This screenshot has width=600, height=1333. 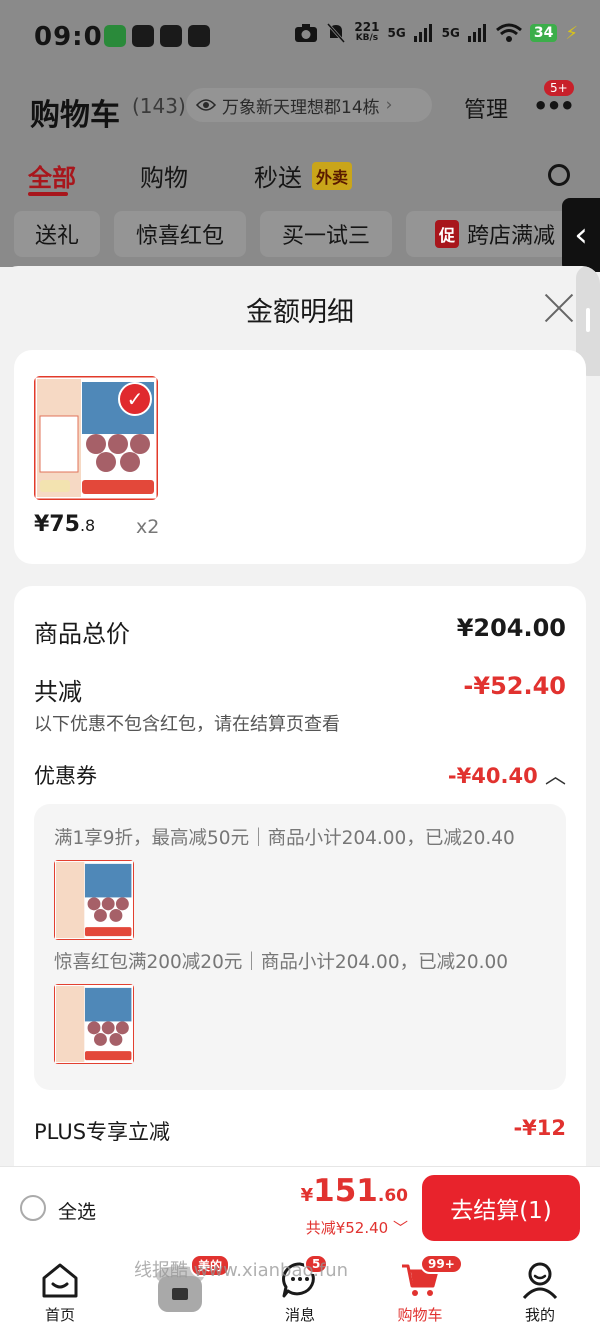 I want to click on tiktok-icon, so click(x=199, y=36).